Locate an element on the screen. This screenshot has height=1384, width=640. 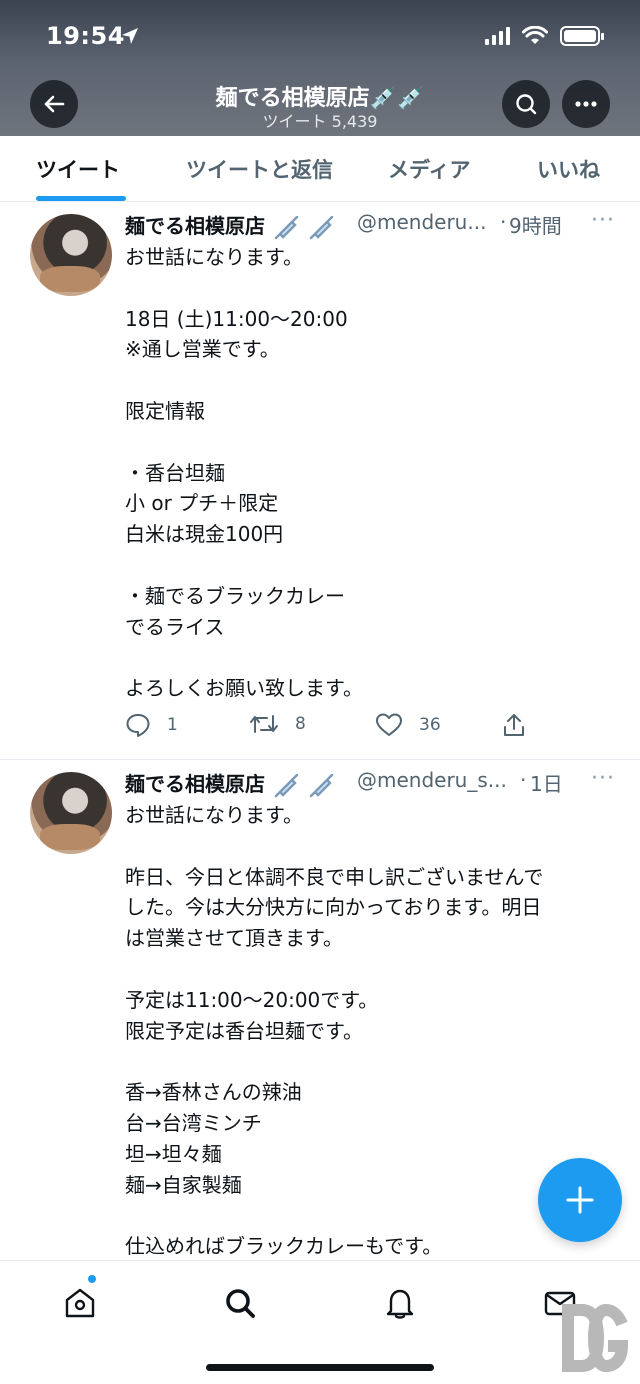
wifi-icon is located at coordinates (535, 35).